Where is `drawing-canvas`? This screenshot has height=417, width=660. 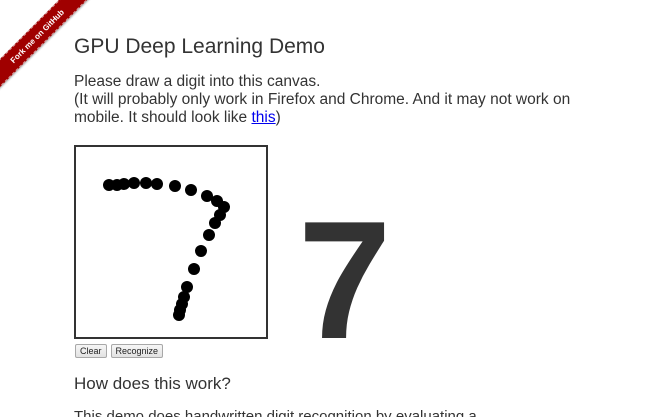
drawing-canvas is located at coordinates (171, 242).